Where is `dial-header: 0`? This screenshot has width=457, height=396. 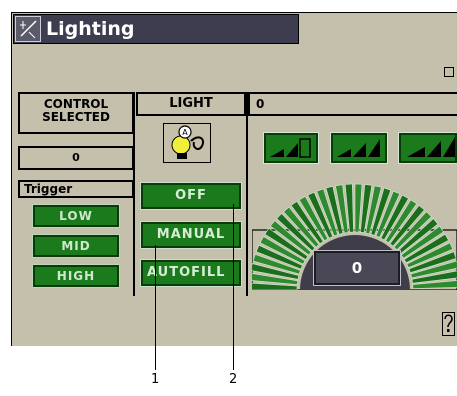 dial-header: 0 is located at coordinates (352, 104).